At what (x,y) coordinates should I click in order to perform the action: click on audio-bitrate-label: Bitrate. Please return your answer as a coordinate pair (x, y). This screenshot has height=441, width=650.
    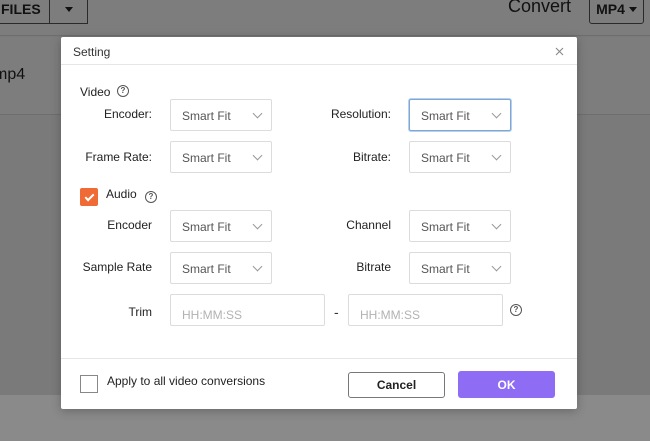
    Looking at the image, I should click on (373, 267).